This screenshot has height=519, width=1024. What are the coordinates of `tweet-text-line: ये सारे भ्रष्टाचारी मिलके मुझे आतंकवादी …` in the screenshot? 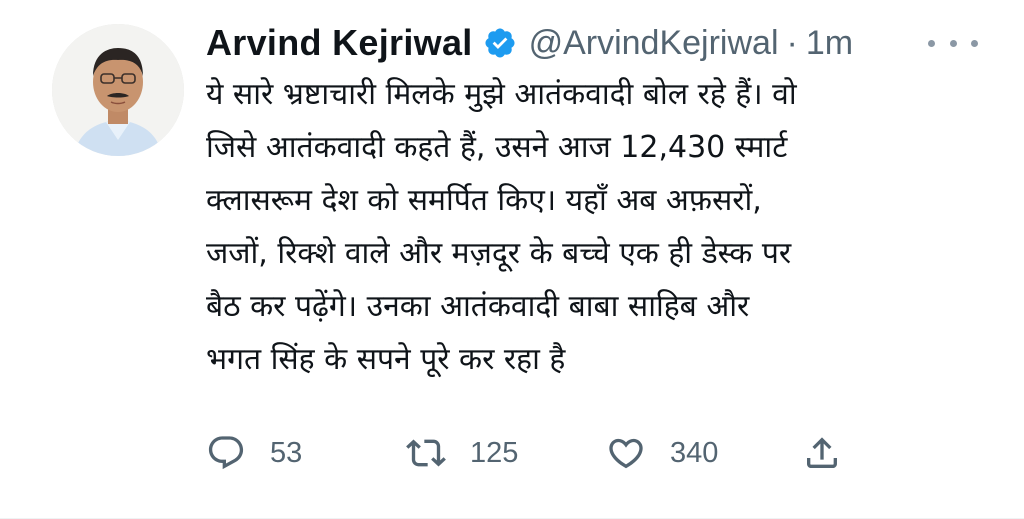 It's located at (501, 94).